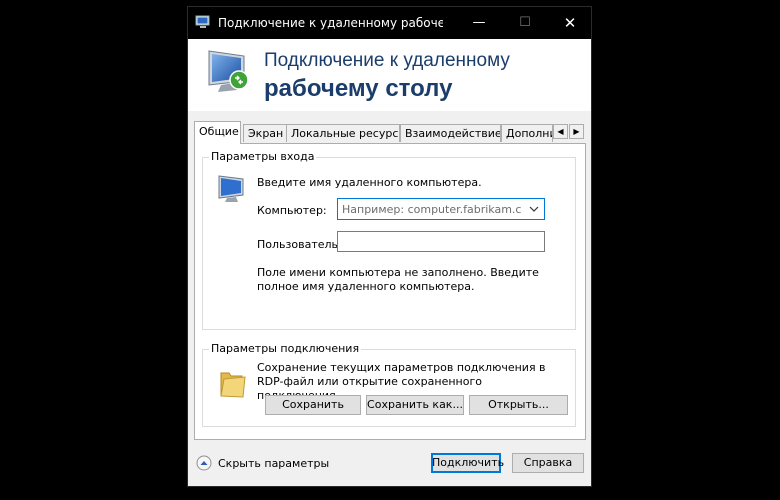  What do you see at coordinates (576, 131) in the screenshot?
I see `tab-scroll-right-button: ▶` at bounding box center [576, 131].